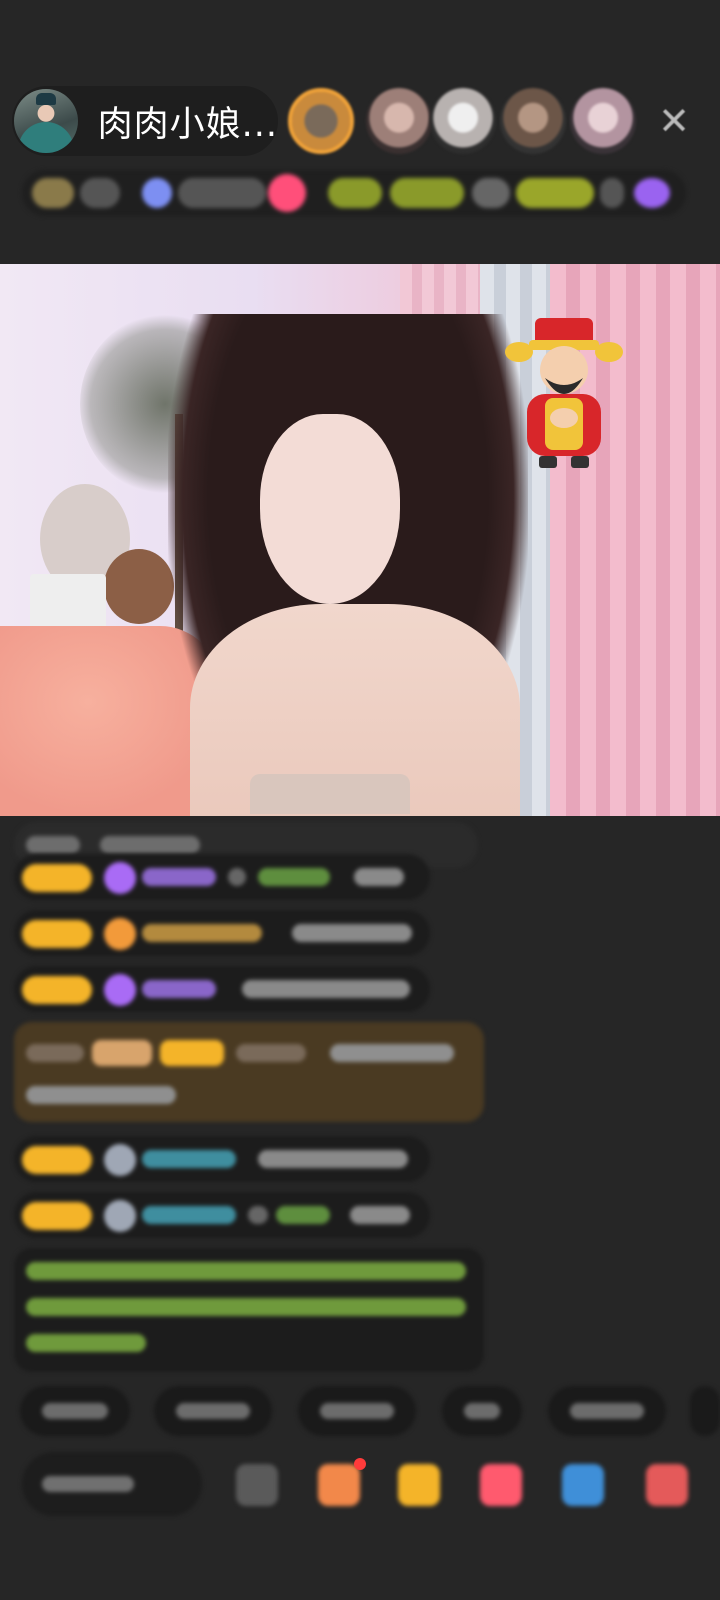  I want to click on gift-icon, so click(652, 193).